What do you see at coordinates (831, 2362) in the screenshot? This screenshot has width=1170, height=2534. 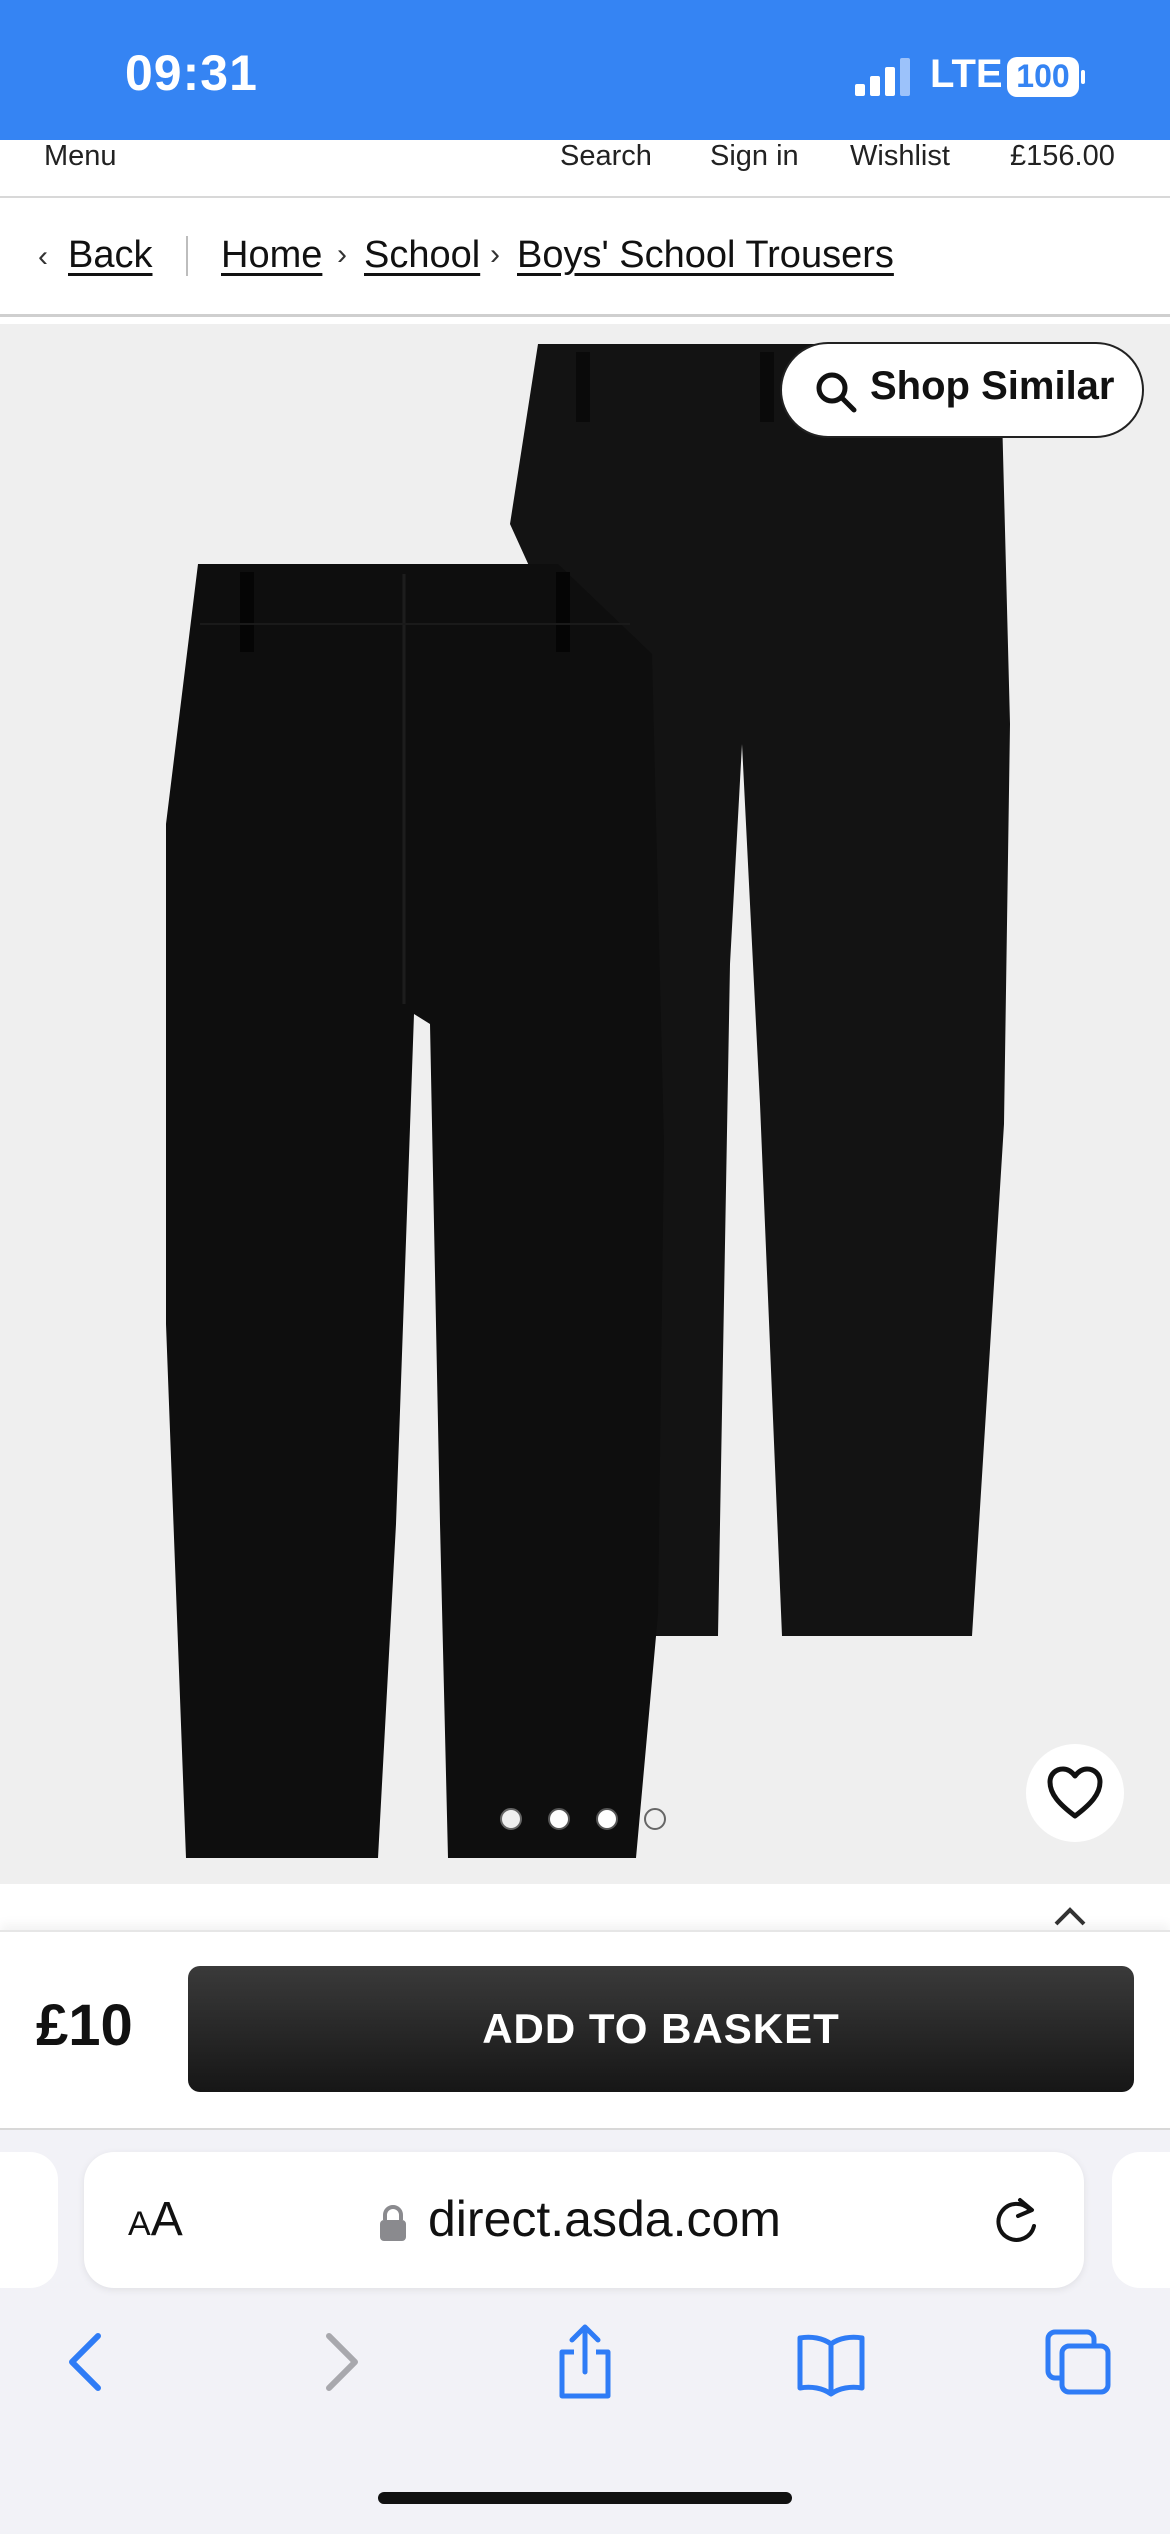 I see `bookmarks-icon` at bounding box center [831, 2362].